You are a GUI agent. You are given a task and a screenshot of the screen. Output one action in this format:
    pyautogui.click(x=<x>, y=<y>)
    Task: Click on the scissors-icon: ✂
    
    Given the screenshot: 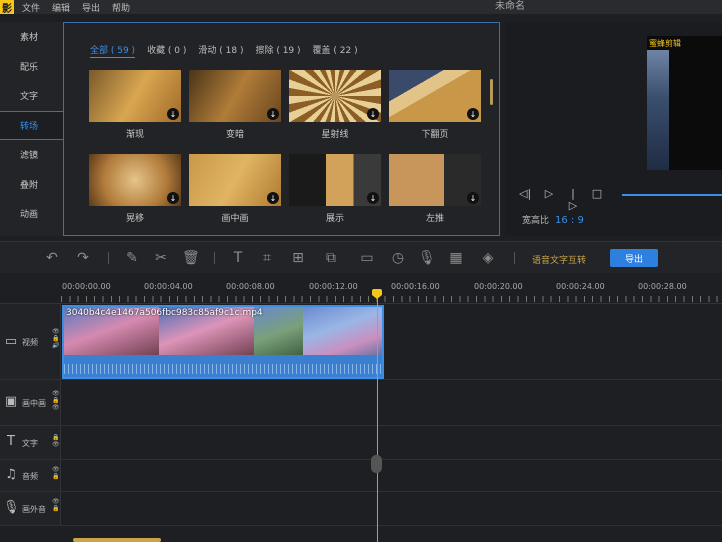 What is the action you would take?
    pyautogui.click(x=161, y=258)
    